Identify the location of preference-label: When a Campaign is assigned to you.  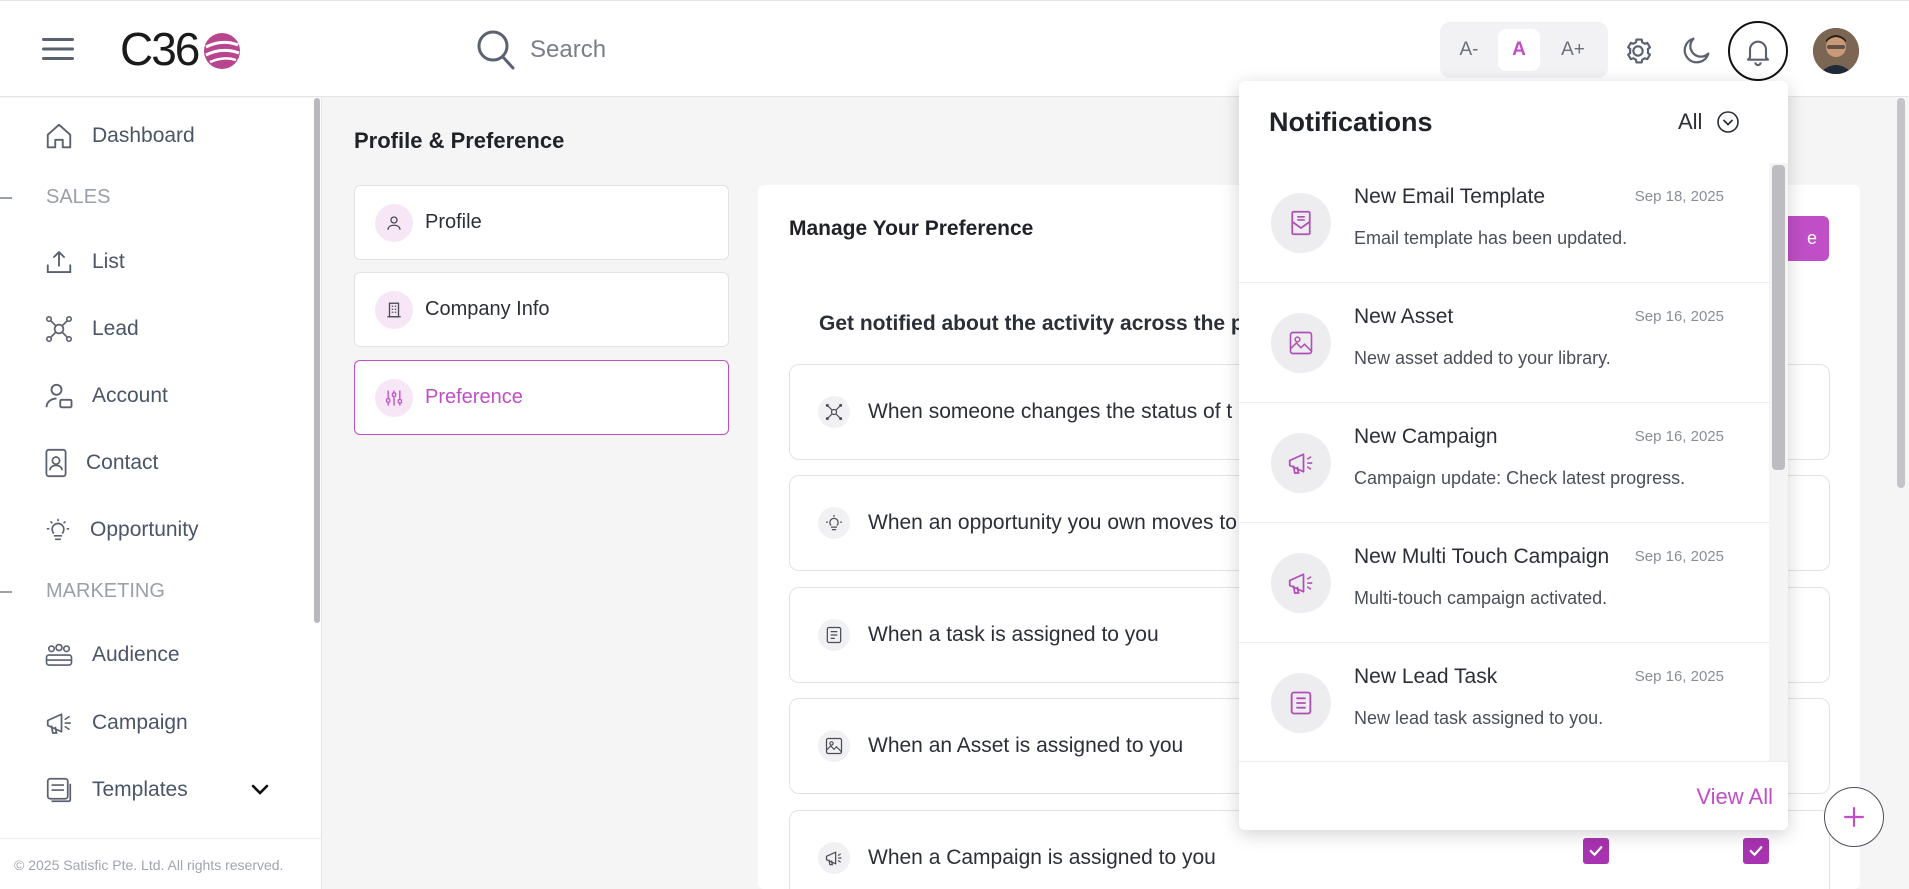
(1042, 857).